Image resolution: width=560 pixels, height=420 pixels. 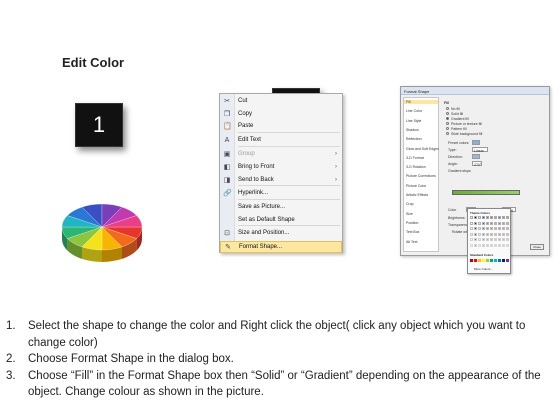 What do you see at coordinates (412, 232) in the screenshot?
I see `category-text-box: Text Box` at bounding box center [412, 232].